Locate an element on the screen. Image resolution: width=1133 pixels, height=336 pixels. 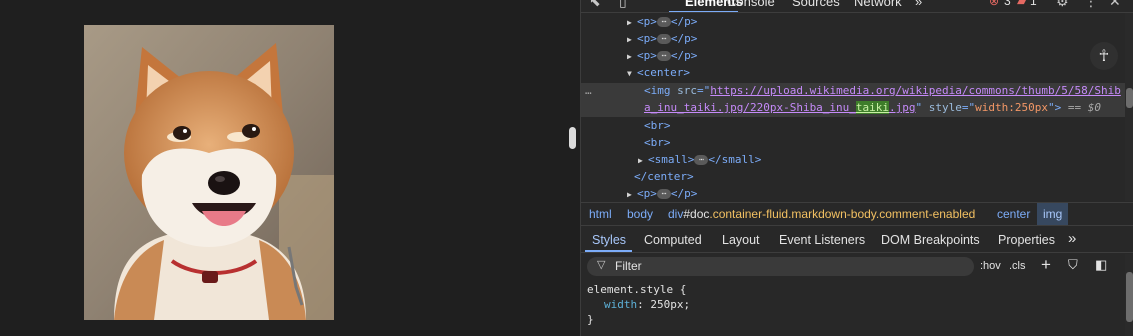
dom-node-center: ▼ <center> is located at coordinates (658, 72).